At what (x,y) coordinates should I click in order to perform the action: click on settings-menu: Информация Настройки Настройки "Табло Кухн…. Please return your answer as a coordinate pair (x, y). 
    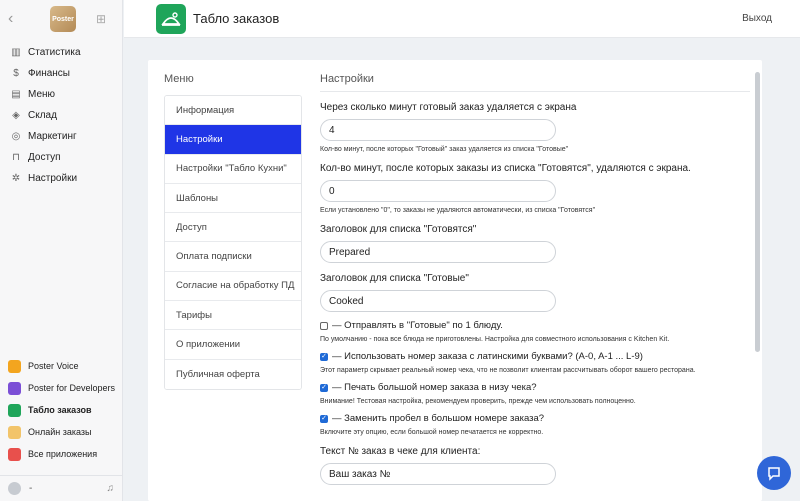
    Looking at the image, I should click on (233, 242).